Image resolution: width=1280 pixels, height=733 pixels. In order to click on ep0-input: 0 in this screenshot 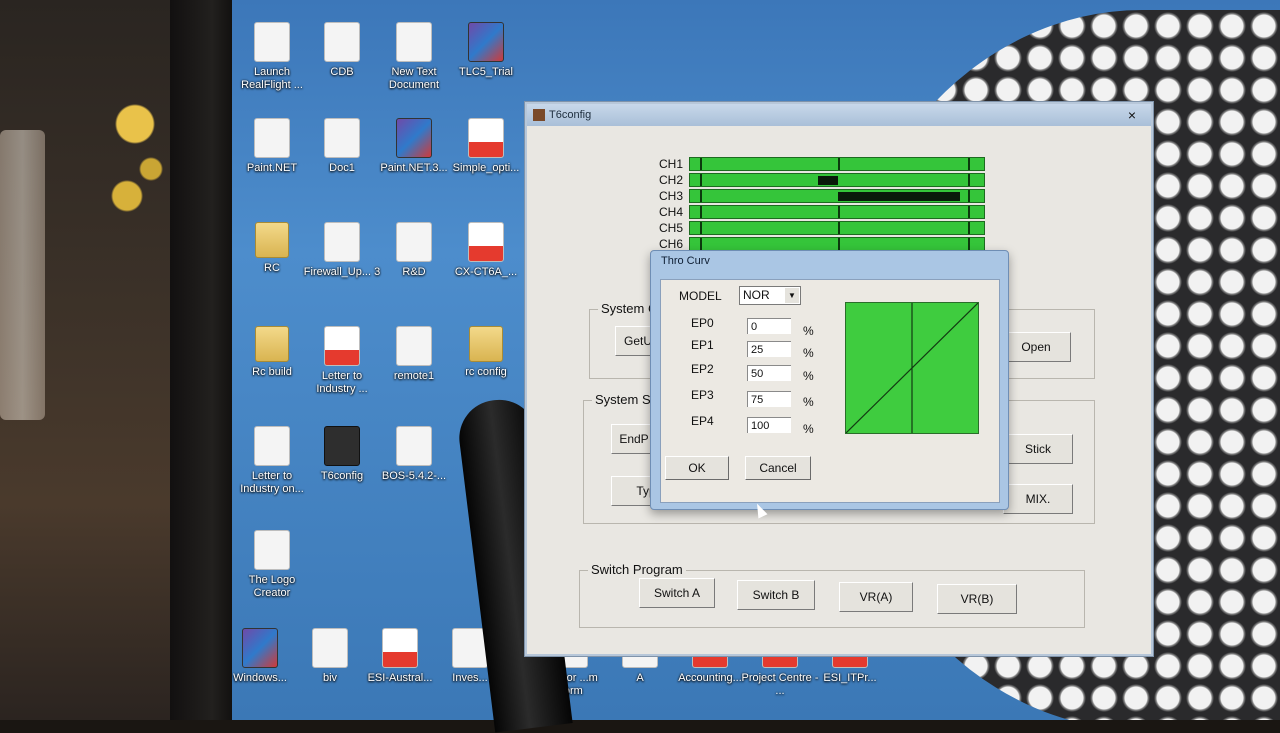, I will do `click(769, 326)`.